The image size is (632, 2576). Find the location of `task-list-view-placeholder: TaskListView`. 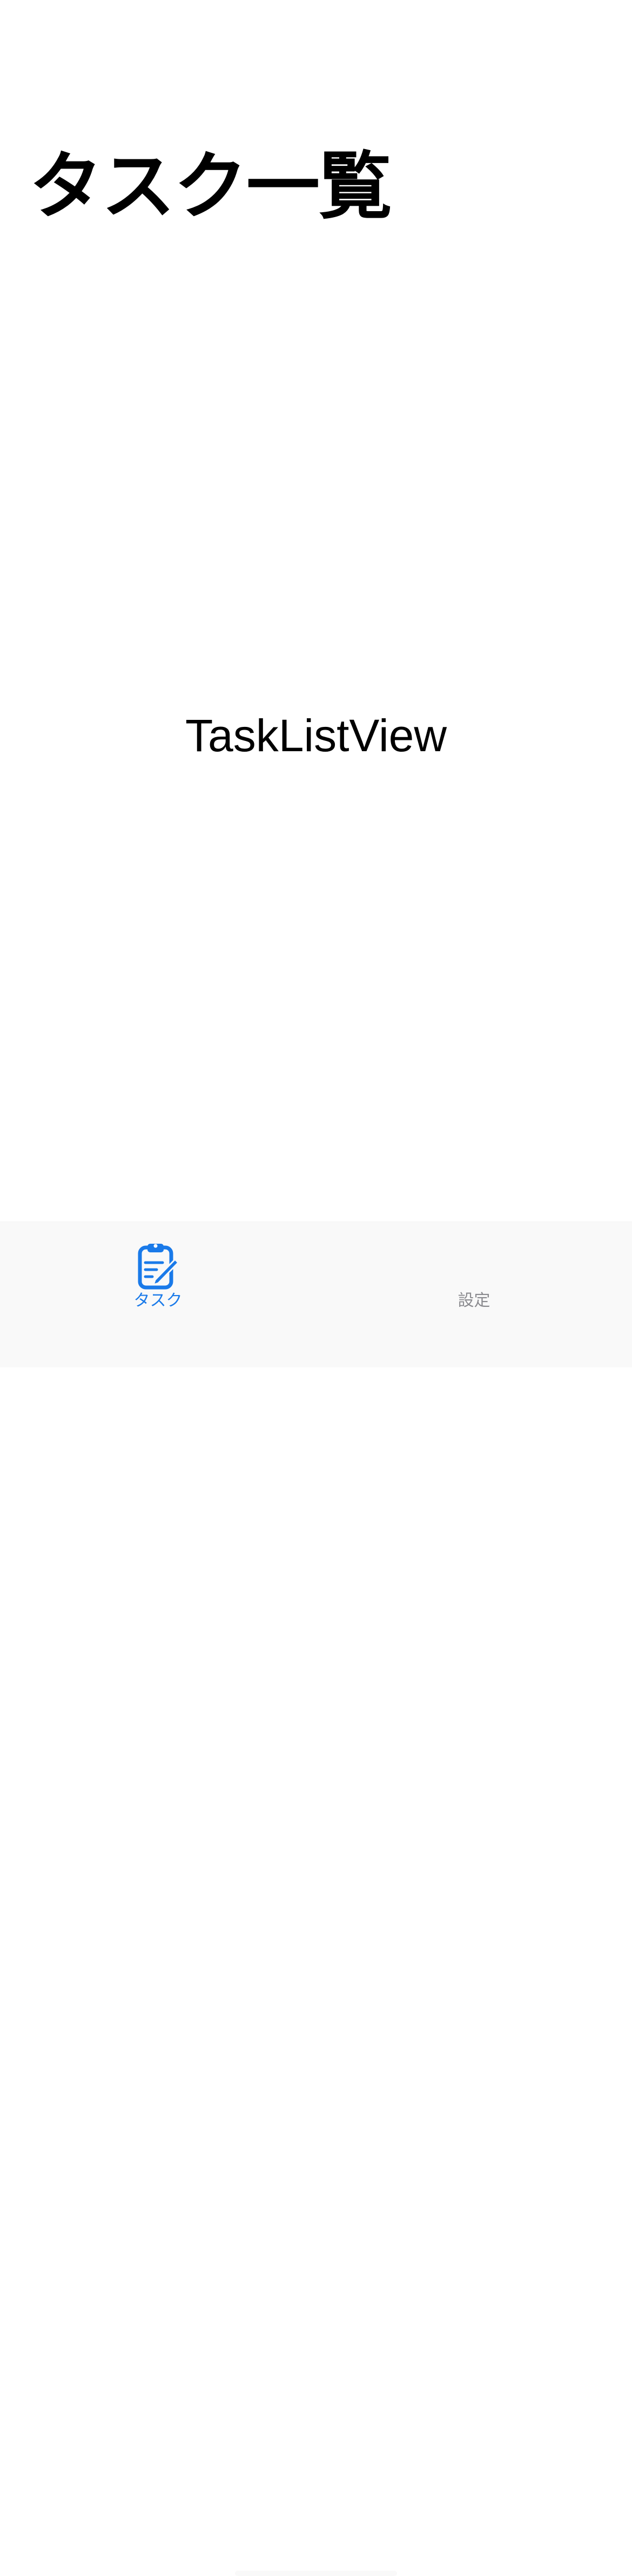

task-list-view-placeholder: TaskListView is located at coordinates (316, 735).